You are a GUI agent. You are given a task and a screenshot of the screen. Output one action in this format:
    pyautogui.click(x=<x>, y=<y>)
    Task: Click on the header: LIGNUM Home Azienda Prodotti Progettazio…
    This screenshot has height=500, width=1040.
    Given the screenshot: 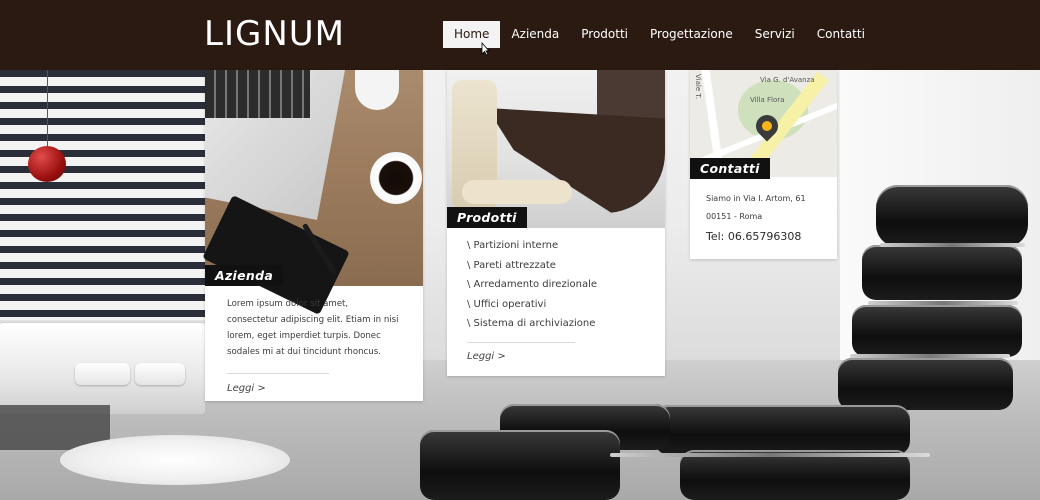 What is the action you would take?
    pyautogui.click(x=520, y=35)
    